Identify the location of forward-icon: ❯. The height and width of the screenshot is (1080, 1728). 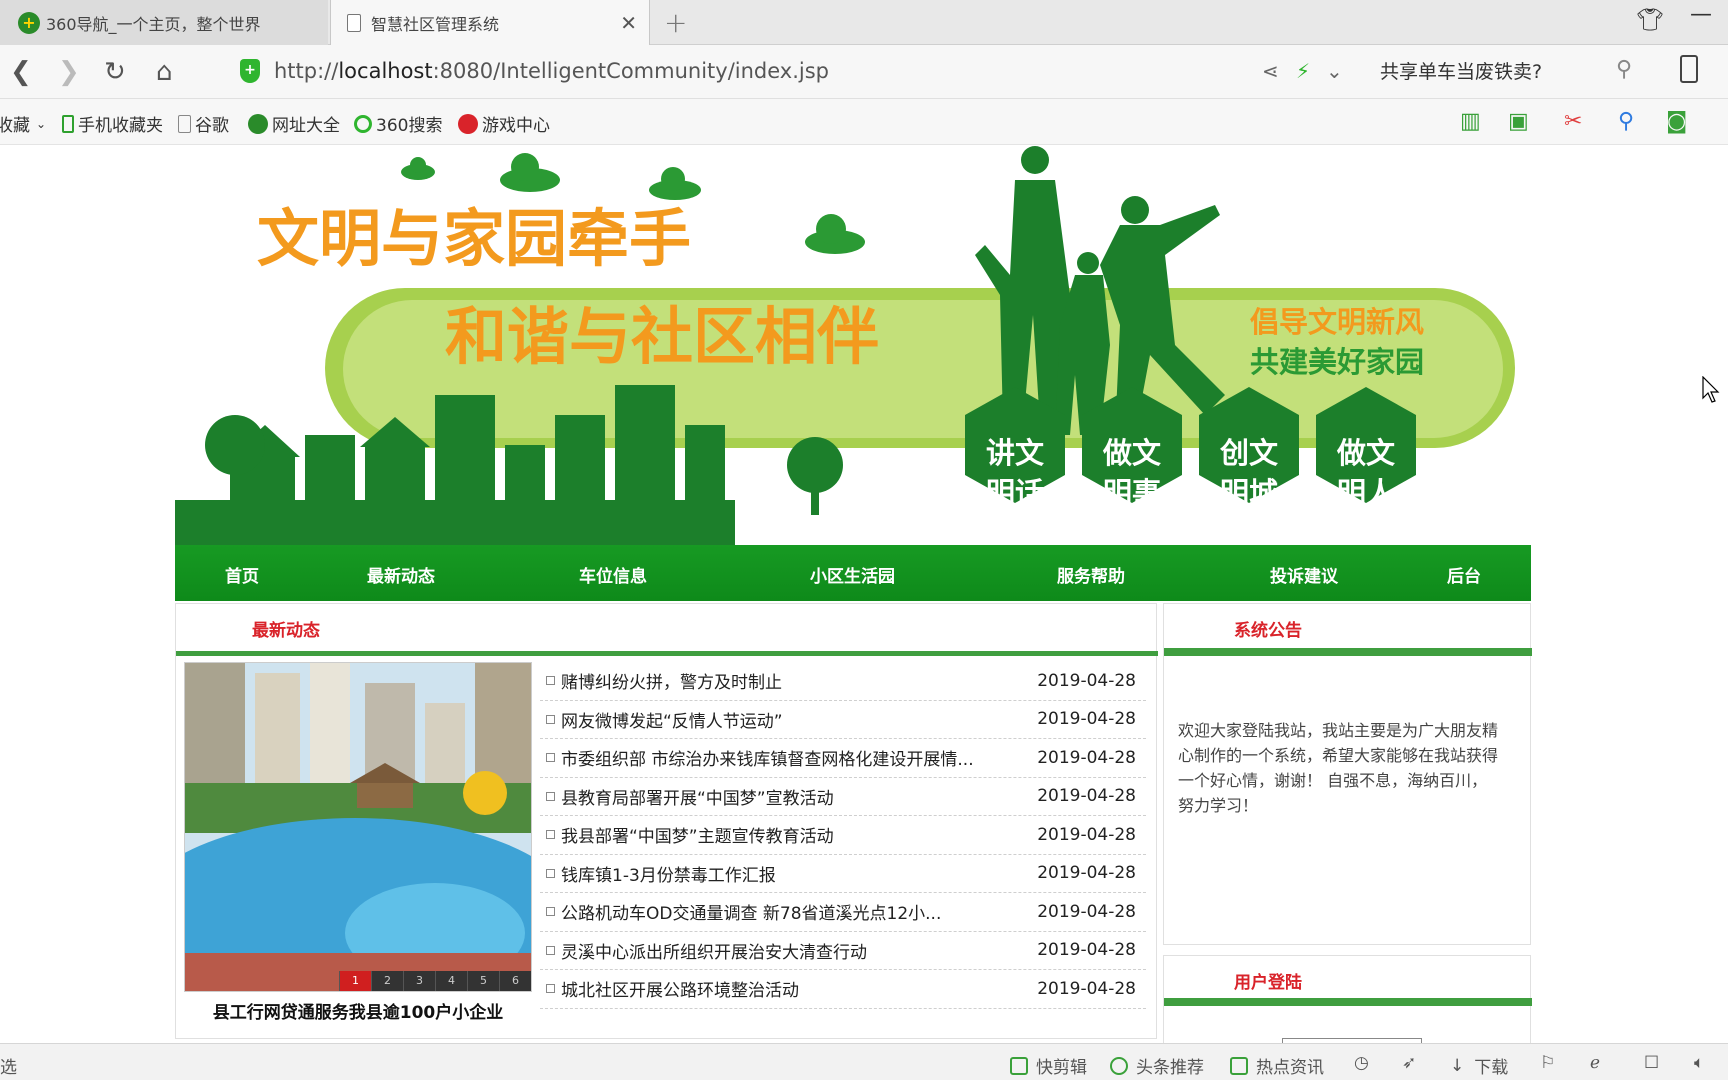
(69, 72).